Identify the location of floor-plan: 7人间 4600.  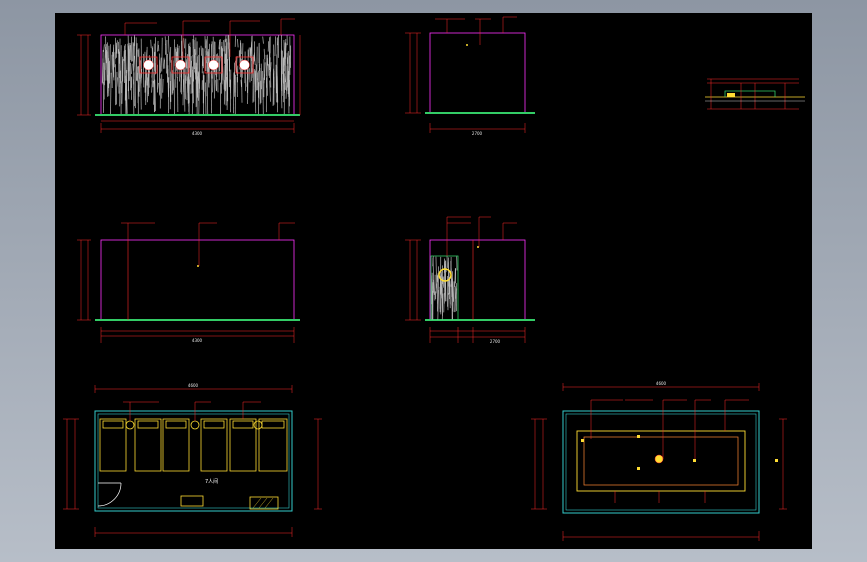
(192, 460).